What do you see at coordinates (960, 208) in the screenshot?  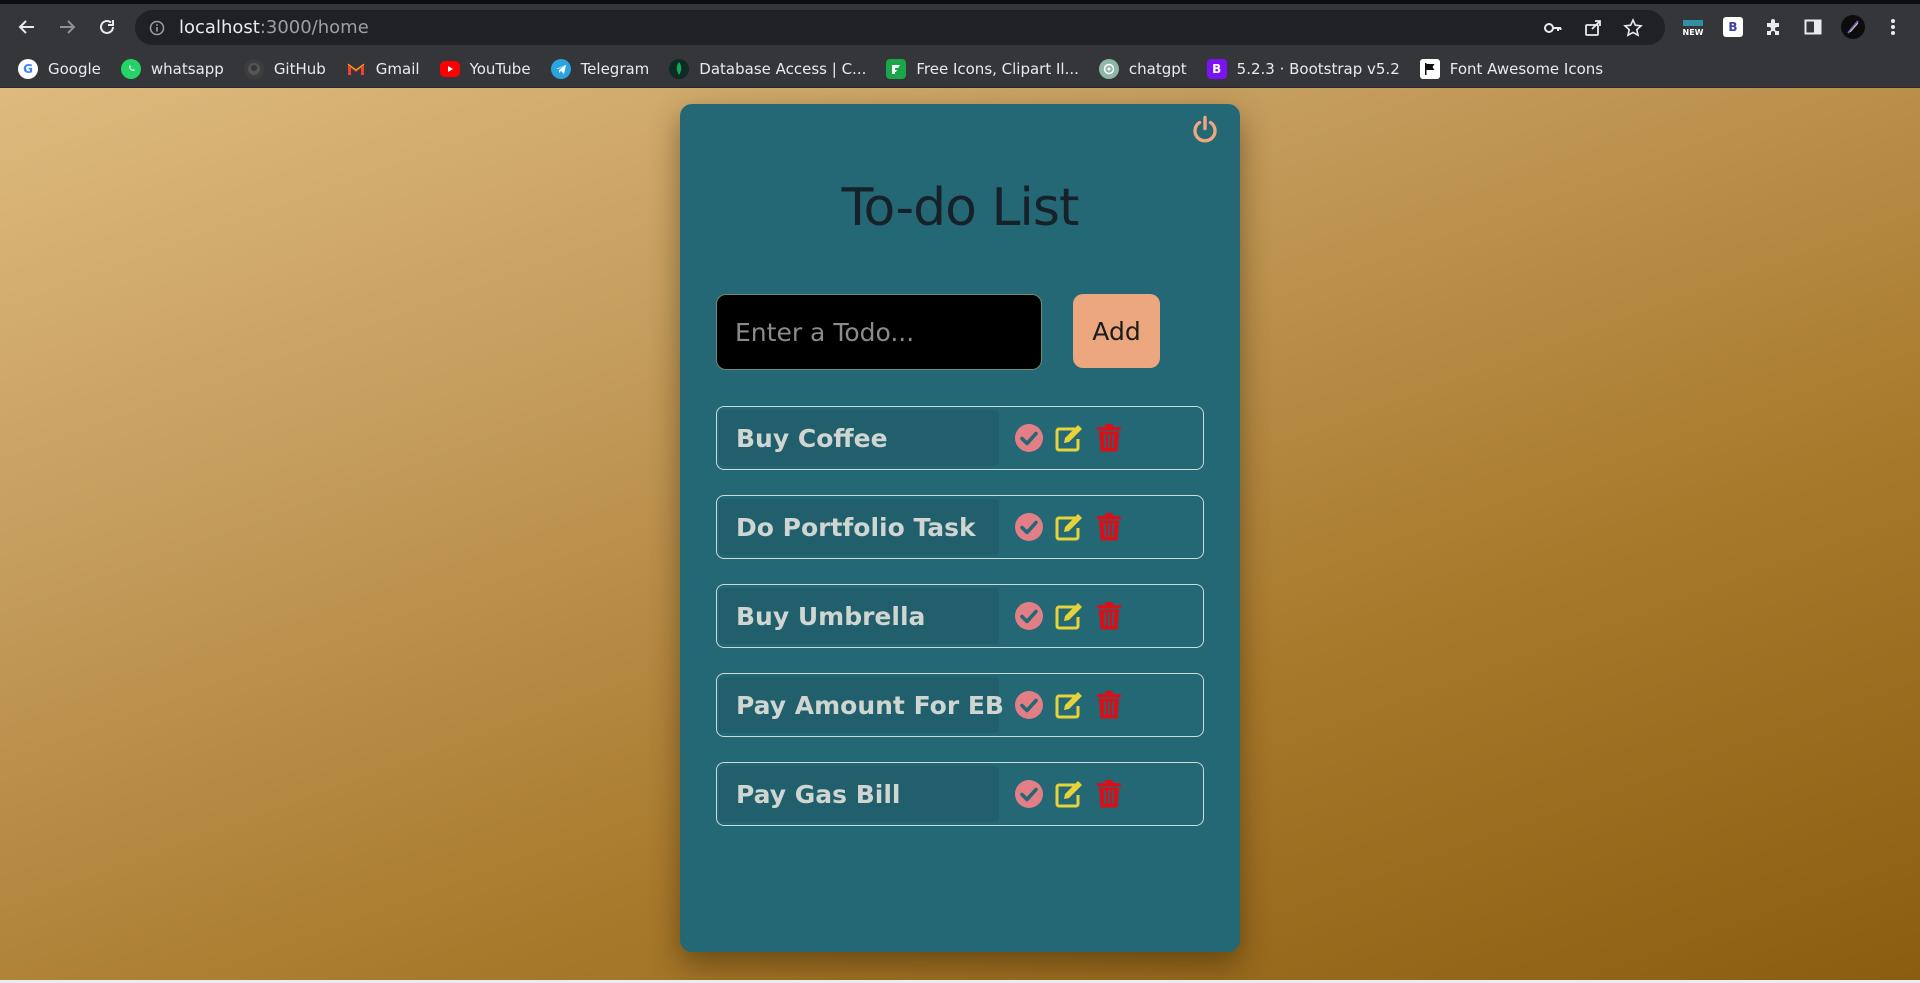 I see `page-title: To-do List` at bounding box center [960, 208].